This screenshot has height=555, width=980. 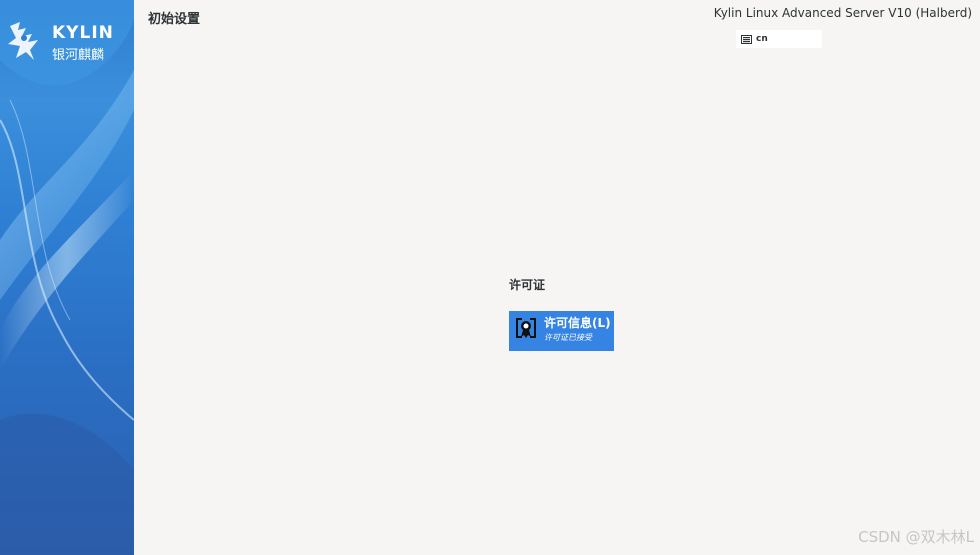 What do you see at coordinates (174, 19) in the screenshot?
I see `page-title: 初始设置` at bounding box center [174, 19].